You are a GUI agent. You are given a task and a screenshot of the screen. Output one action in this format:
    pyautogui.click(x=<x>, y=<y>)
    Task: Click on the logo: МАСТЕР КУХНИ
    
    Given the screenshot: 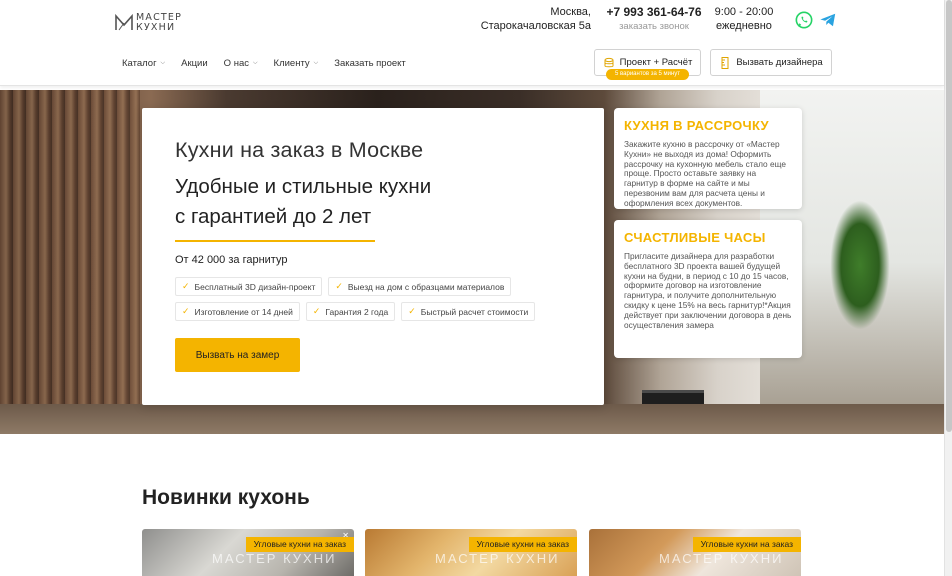 What is the action you would take?
    pyautogui.click(x=151, y=23)
    